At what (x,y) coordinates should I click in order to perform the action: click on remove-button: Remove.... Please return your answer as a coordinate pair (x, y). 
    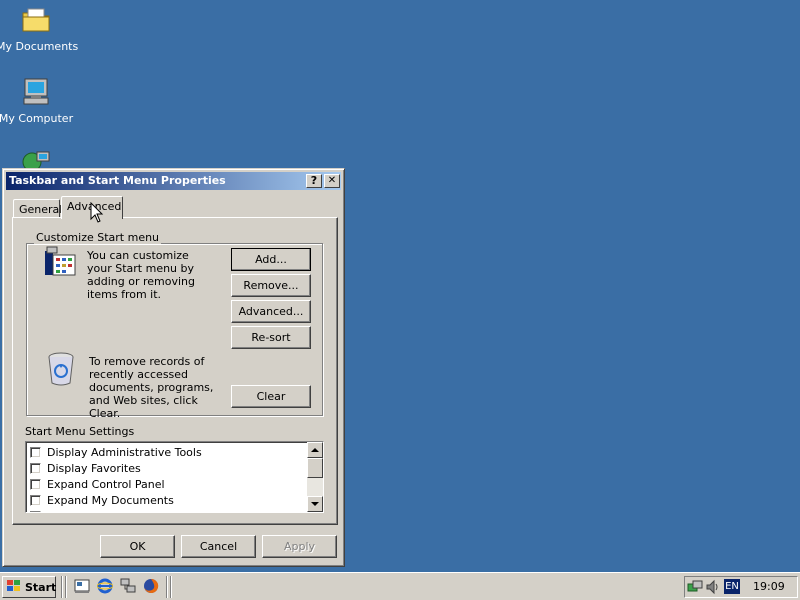
    Looking at the image, I should click on (271, 285).